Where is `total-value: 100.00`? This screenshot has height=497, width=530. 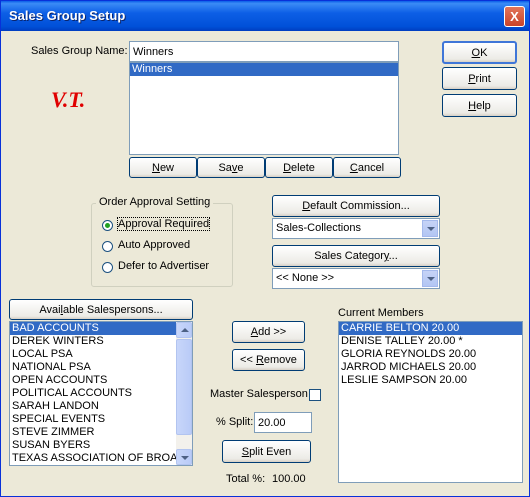
total-value: 100.00 is located at coordinates (289, 479).